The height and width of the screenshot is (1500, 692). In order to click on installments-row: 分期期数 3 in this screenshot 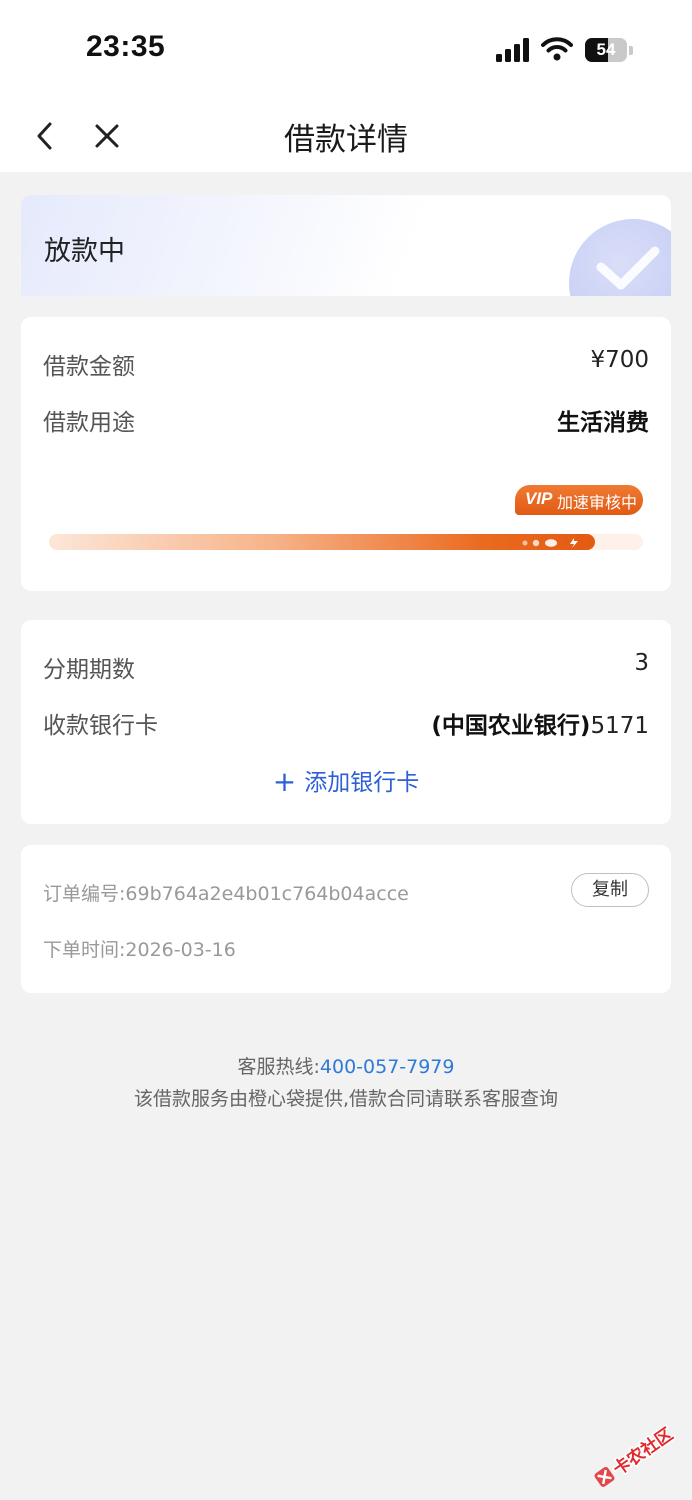, I will do `click(346, 668)`.